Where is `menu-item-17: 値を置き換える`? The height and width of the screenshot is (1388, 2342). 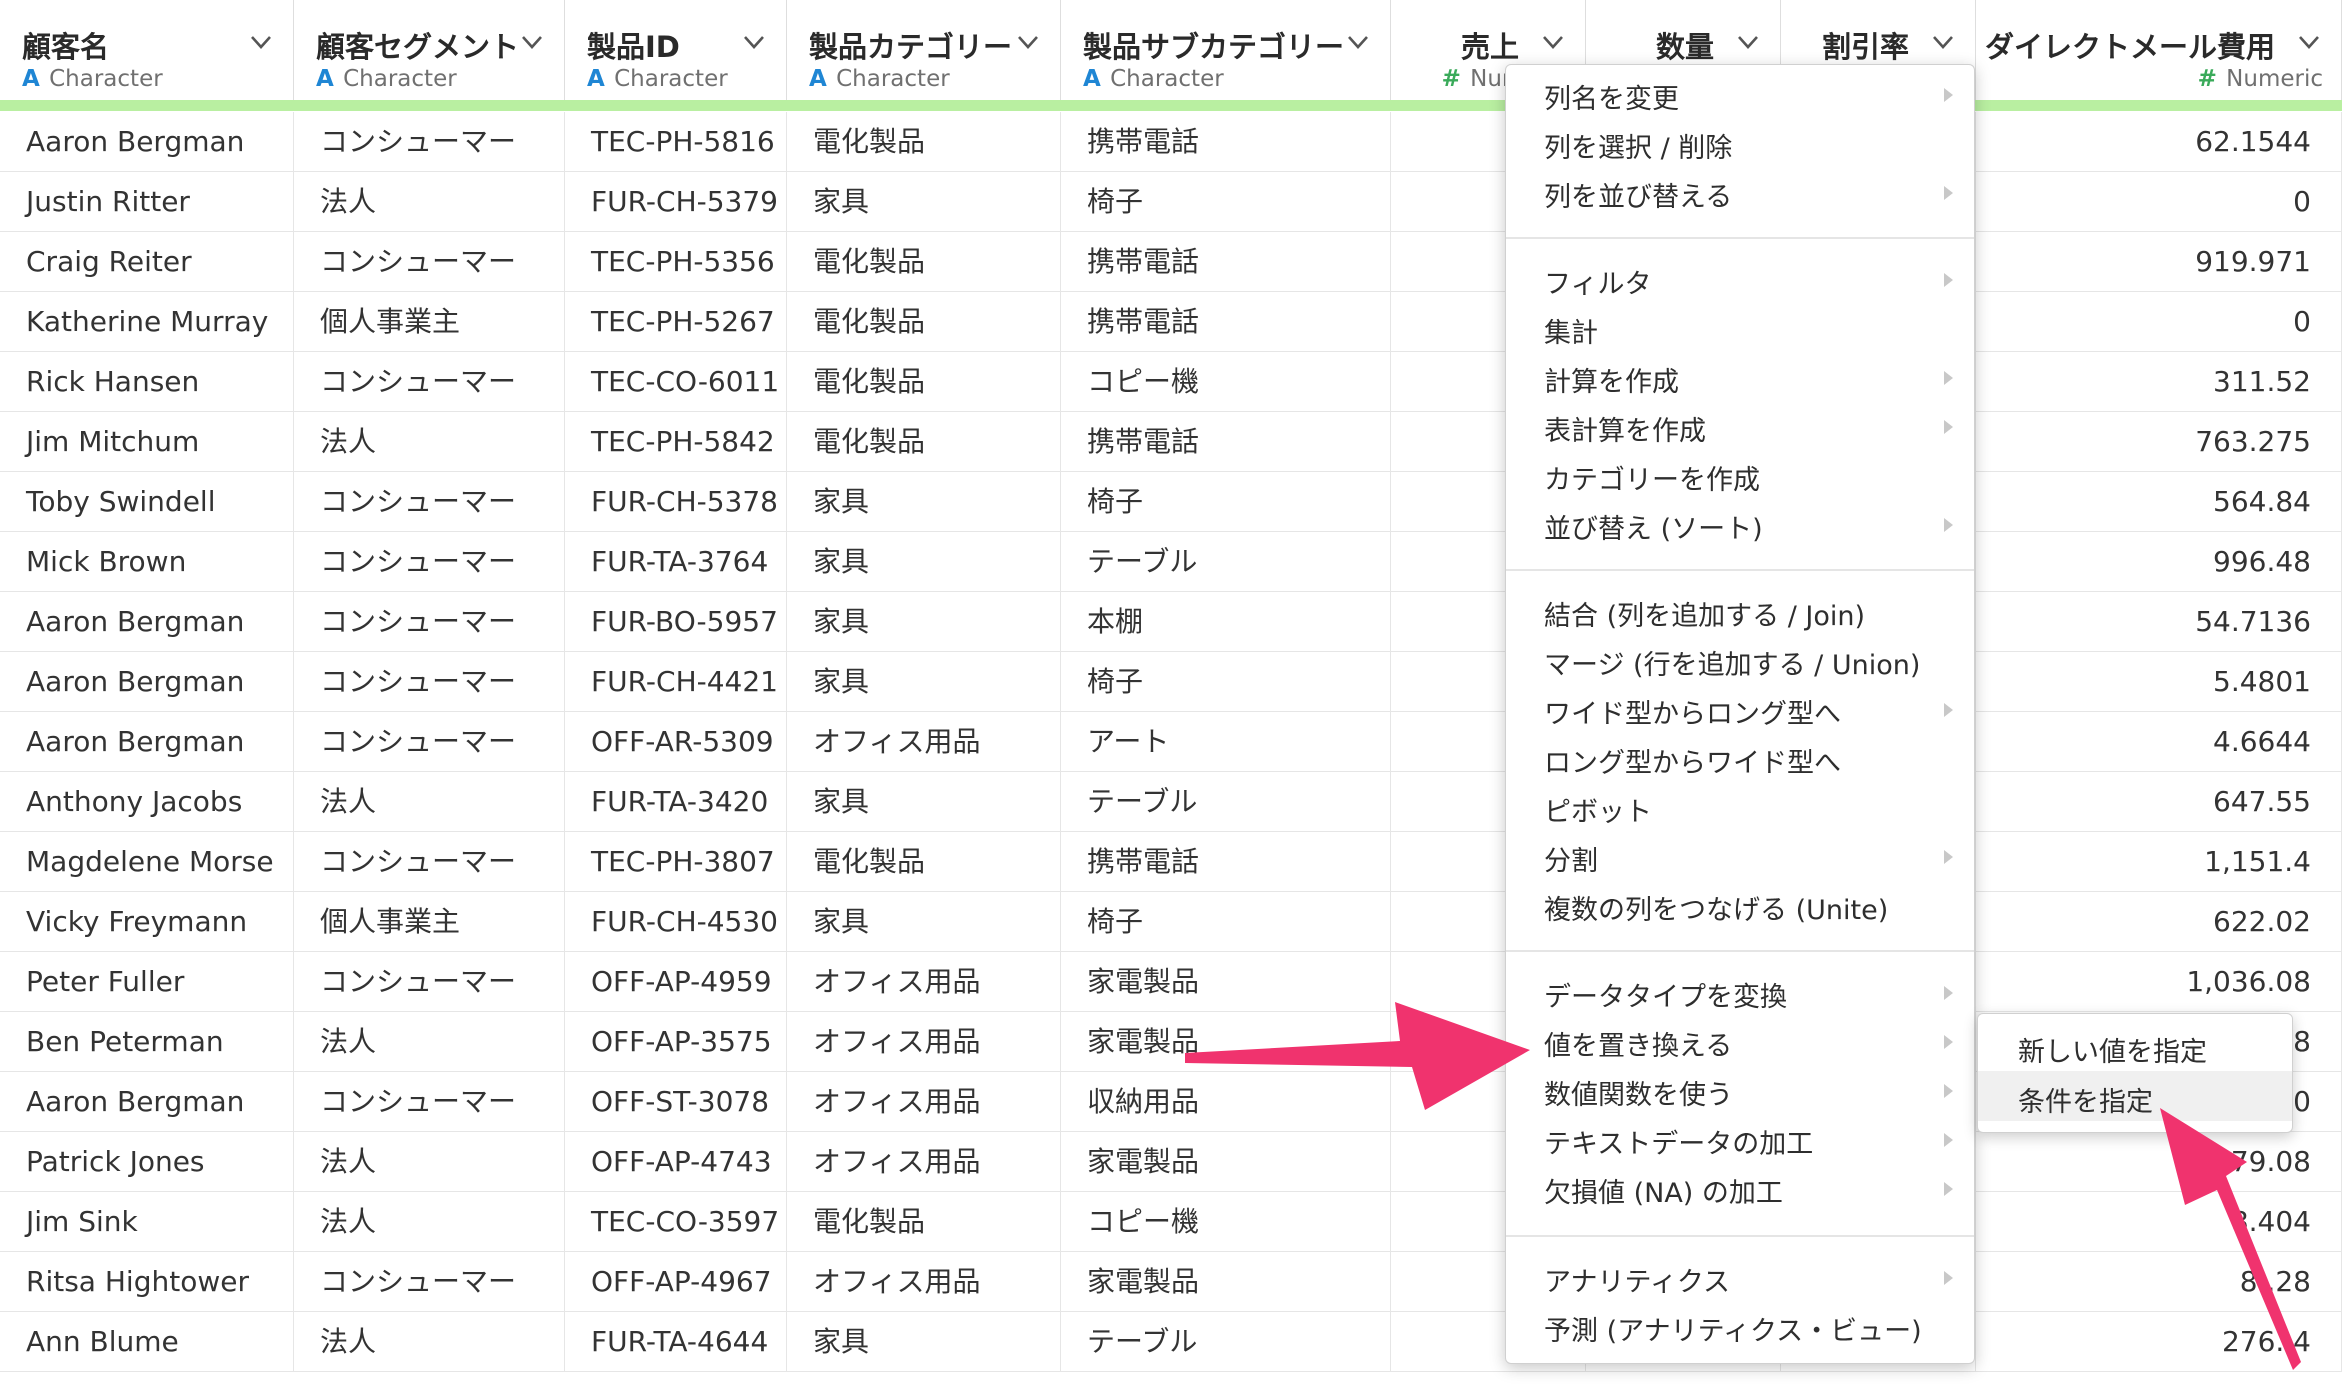
menu-item-17: 値を置き換える is located at coordinates (1740, 1041).